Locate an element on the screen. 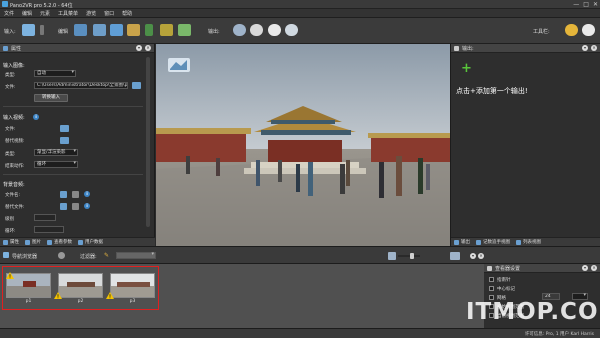  tab-images: 图片 is located at coordinates (33, 242).